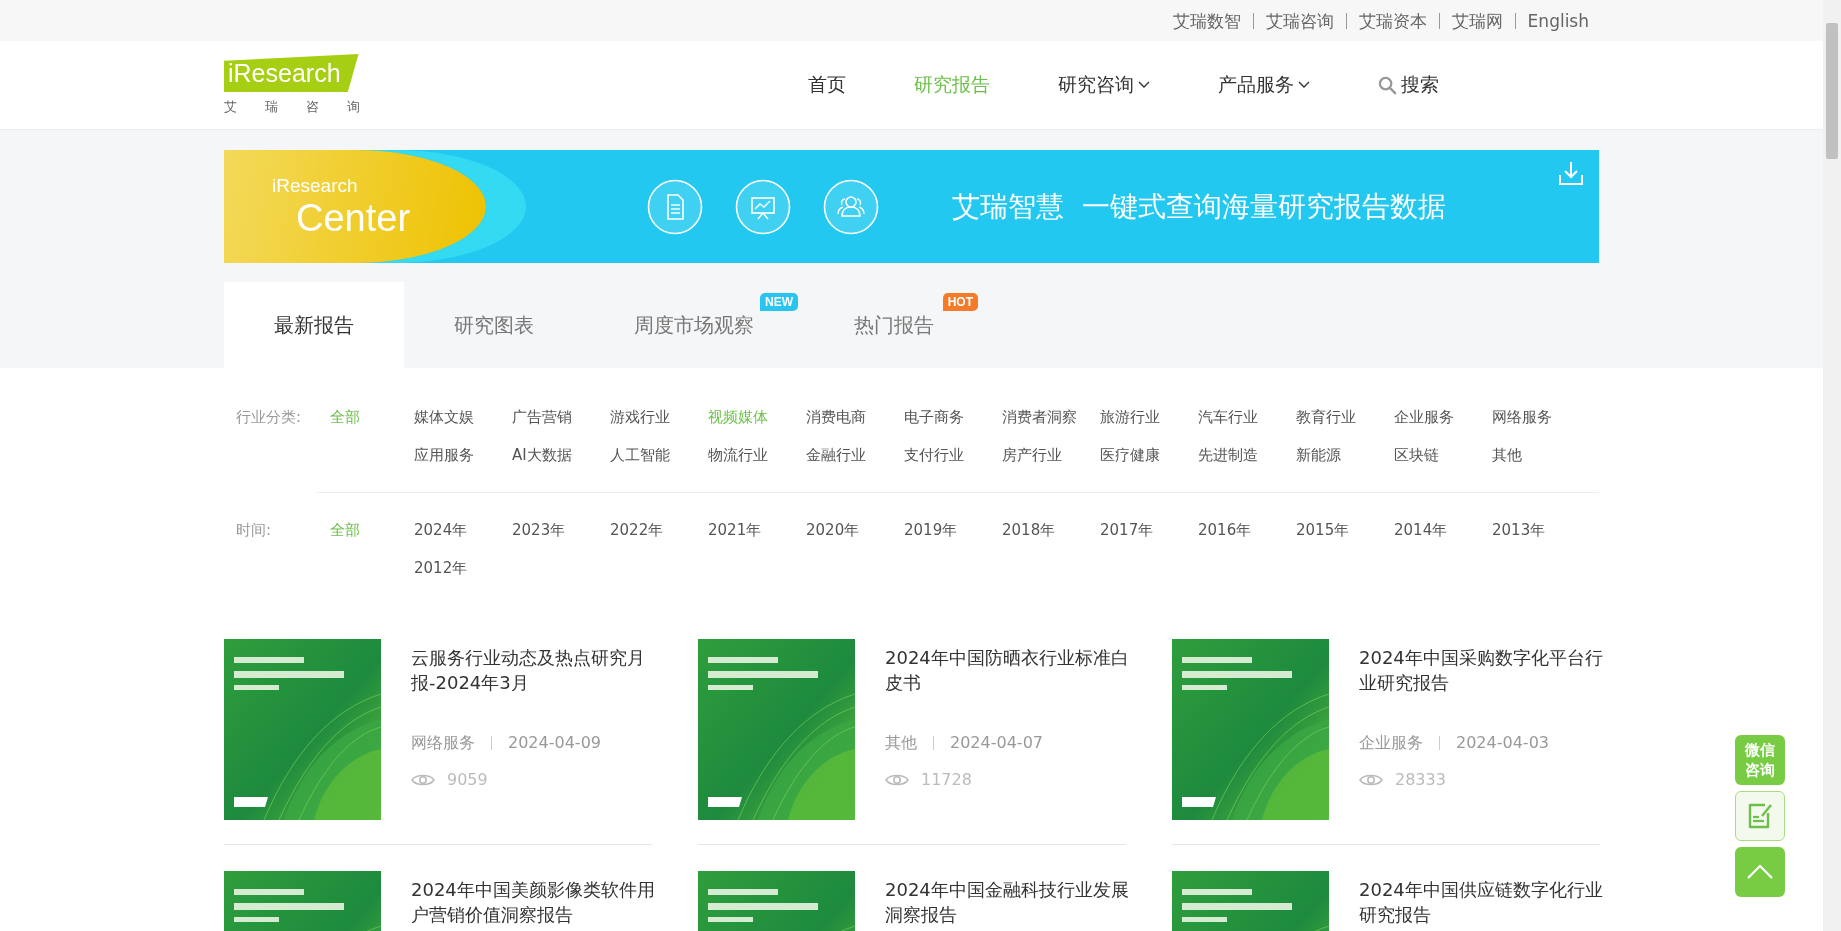  What do you see at coordinates (827, 85) in the screenshot?
I see `nav-link: 首页` at bounding box center [827, 85].